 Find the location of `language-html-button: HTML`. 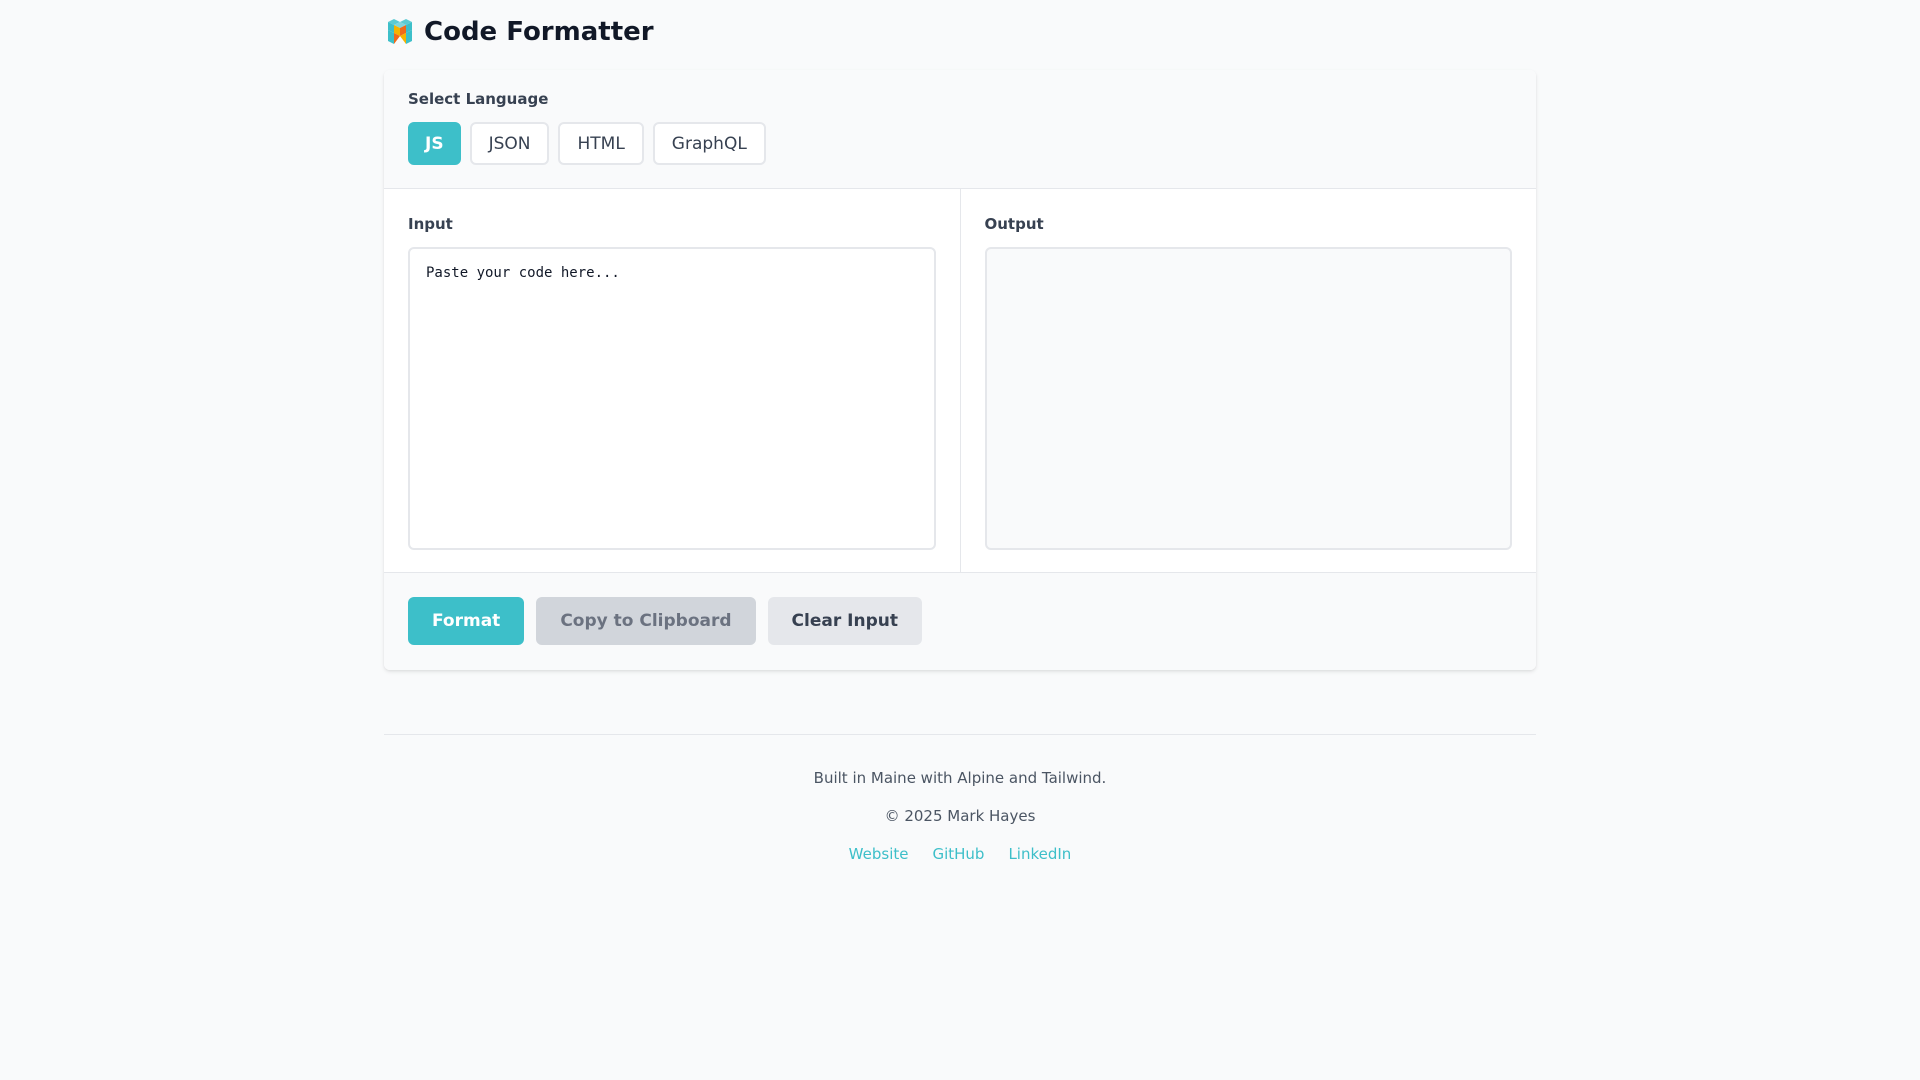

language-html-button: HTML is located at coordinates (601, 143).